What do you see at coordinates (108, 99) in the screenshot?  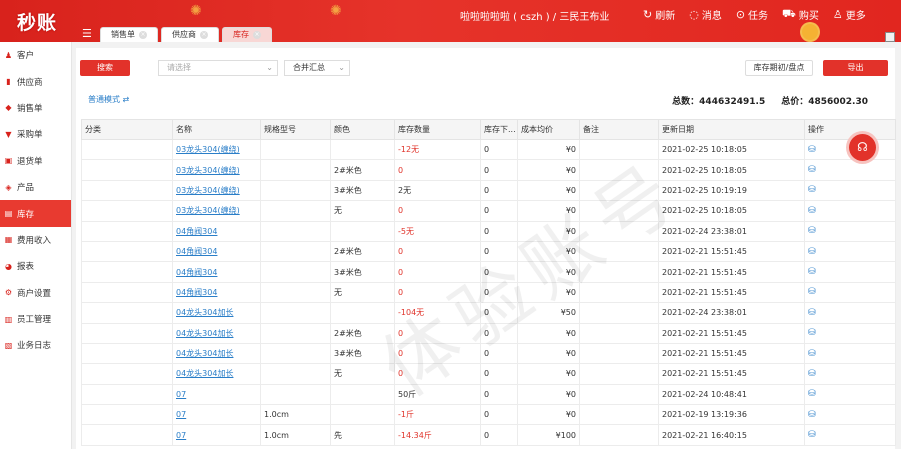 I see `mode-toggle-link: 普通模式 ⇄` at bounding box center [108, 99].